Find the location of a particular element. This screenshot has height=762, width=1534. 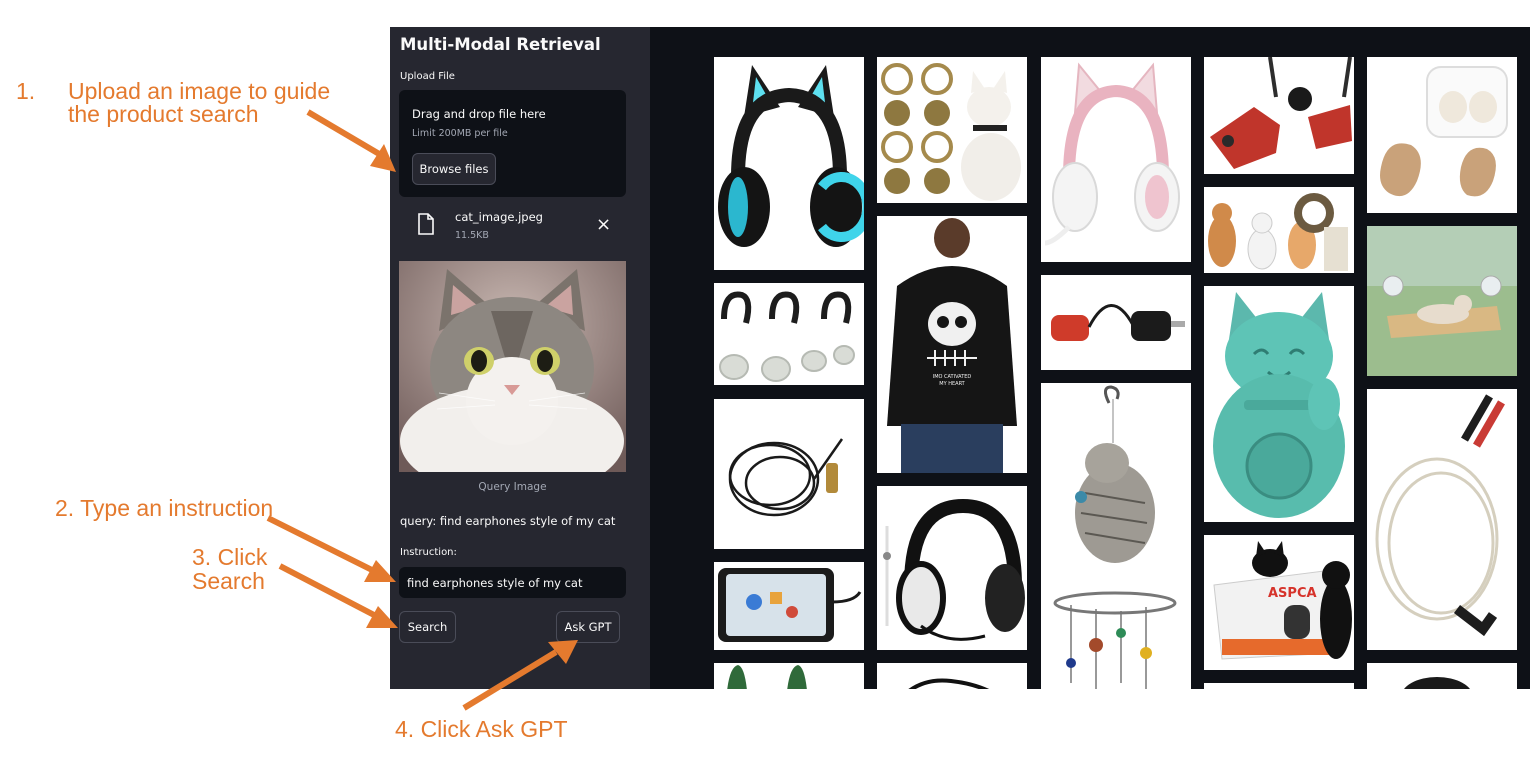

file-size: 11.5KB is located at coordinates (472, 235).